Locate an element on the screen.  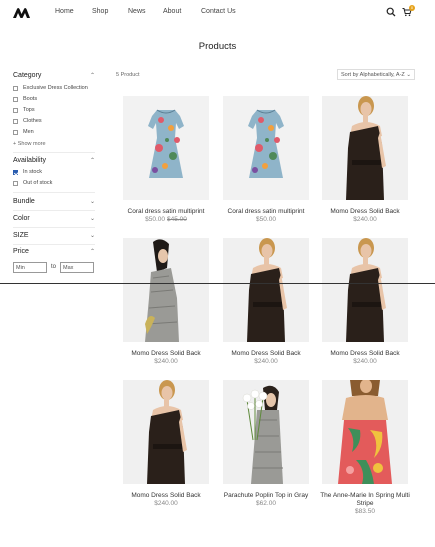
product-count: 5 Product is located at coordinates (128, 75).